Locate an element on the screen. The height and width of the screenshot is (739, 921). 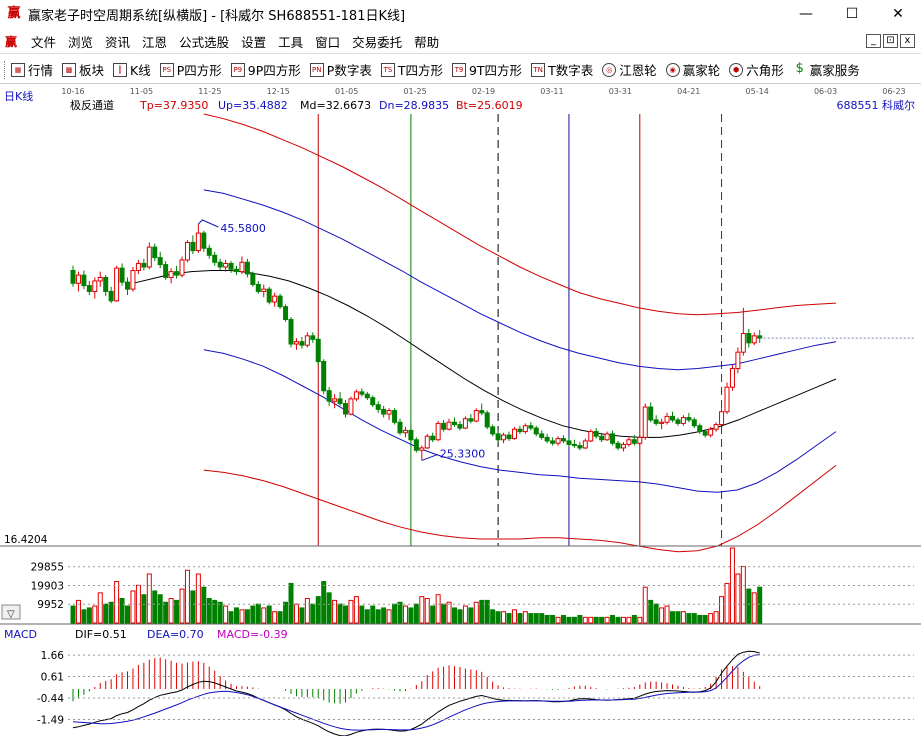
toolbar-winner-wheel-button: ◉ 赢家轮 is located at coordinates (692, 69).